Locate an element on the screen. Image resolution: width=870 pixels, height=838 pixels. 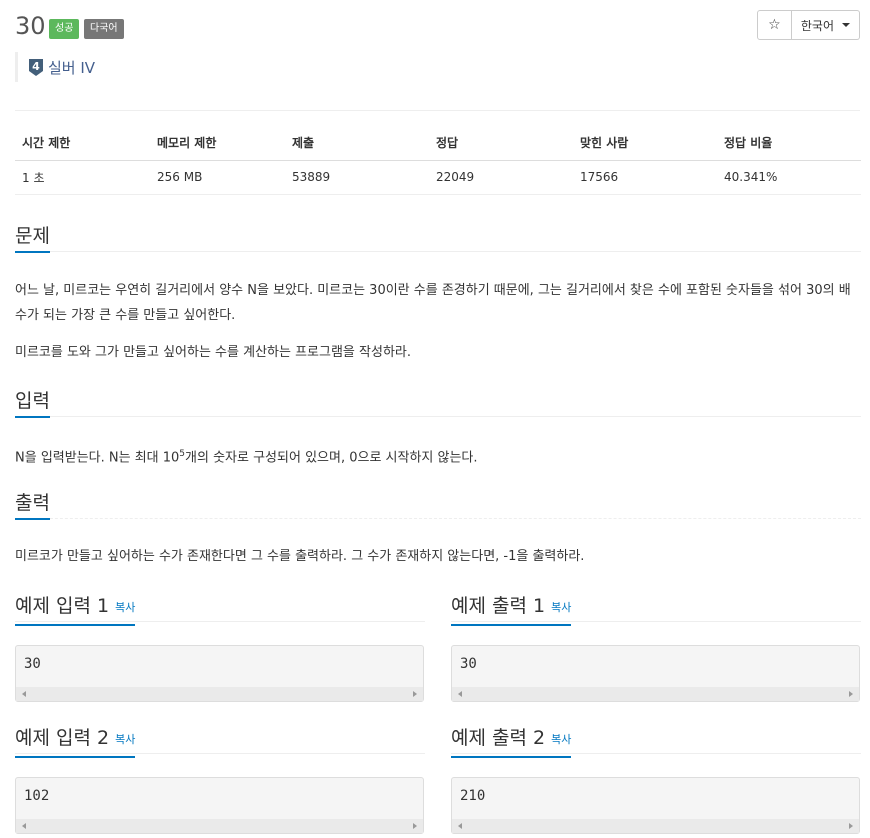
success-badge: 성공 is located at coordinates (64, 29).